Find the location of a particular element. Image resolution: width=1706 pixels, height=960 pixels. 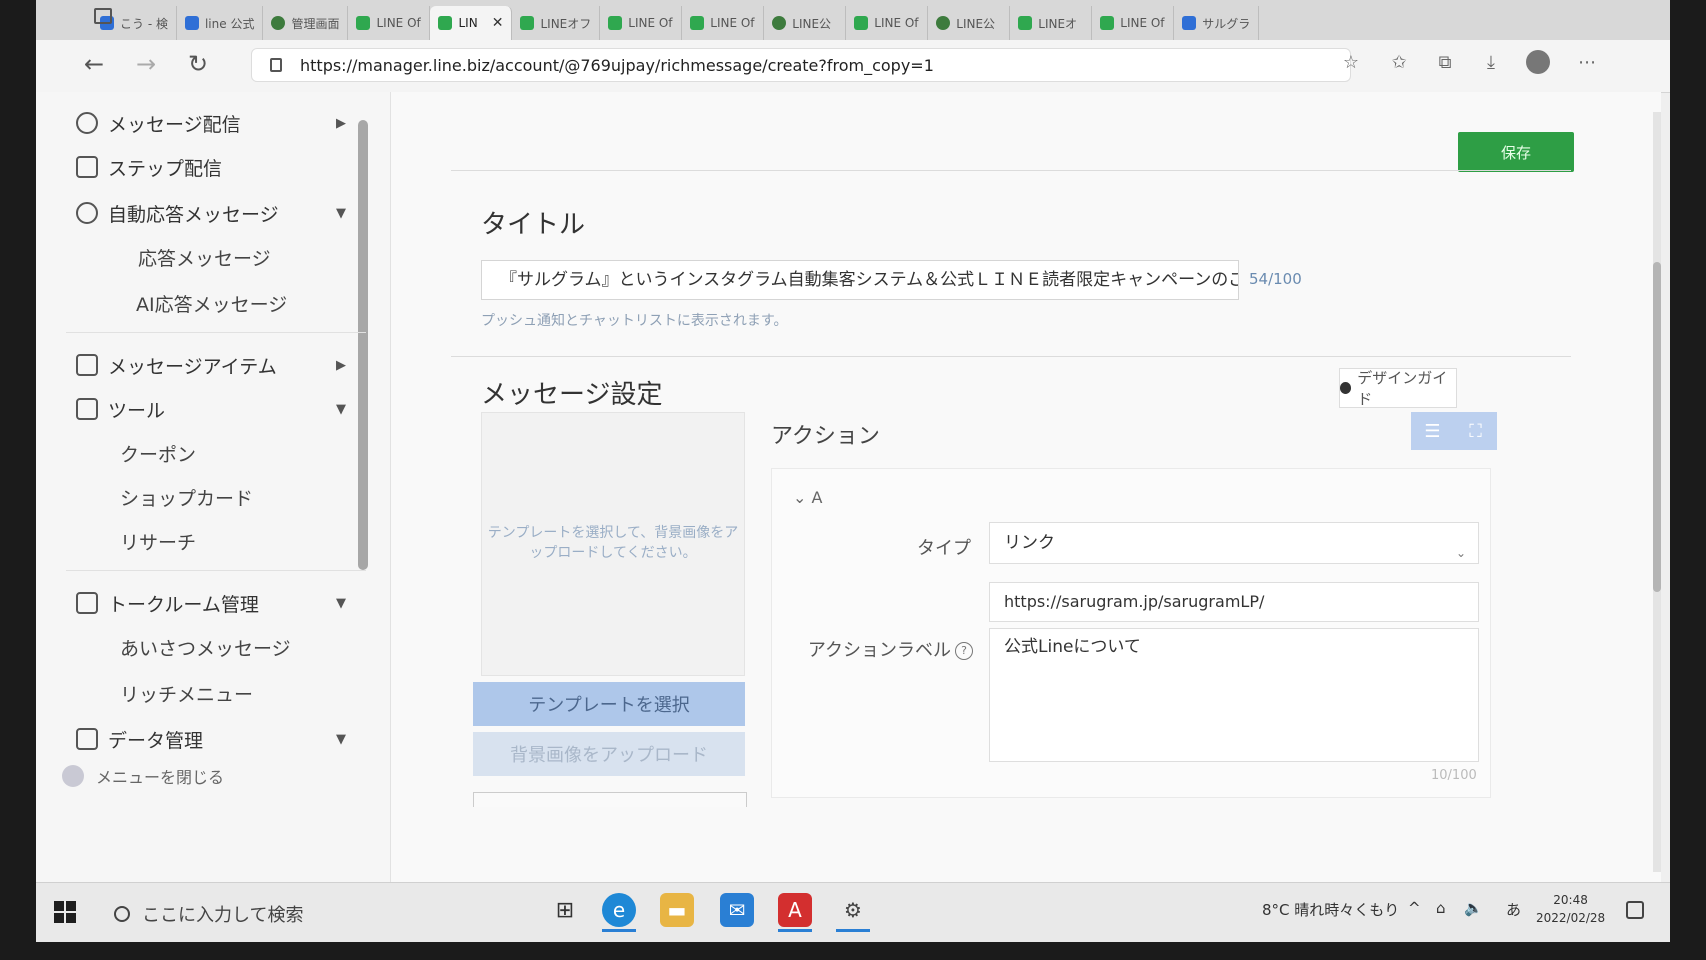

task-view-icon: ⊞ is located at coordinates (565, 910).